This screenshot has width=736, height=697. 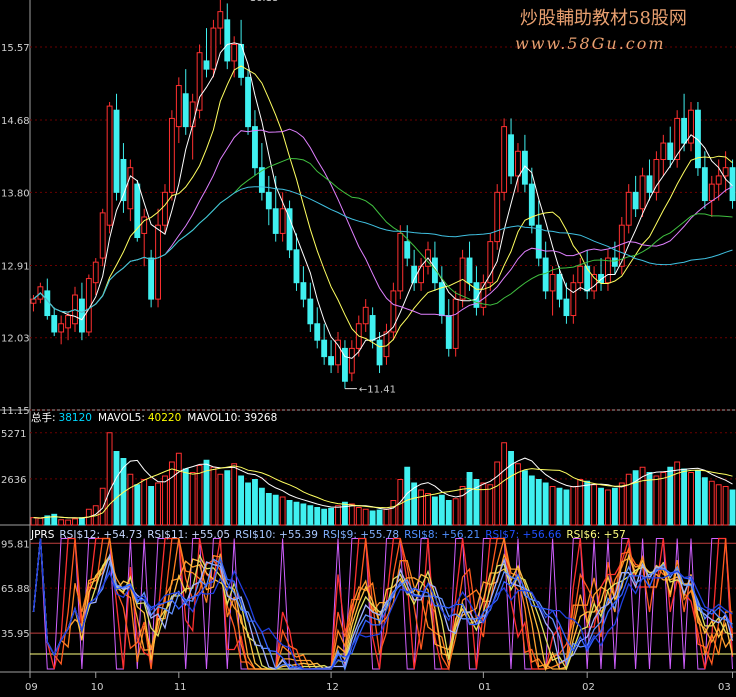 What do you see at coordinates (15, 266) in the screenshot?
I see `price-tick-label: 12.91` at bounding box center [15, 266].